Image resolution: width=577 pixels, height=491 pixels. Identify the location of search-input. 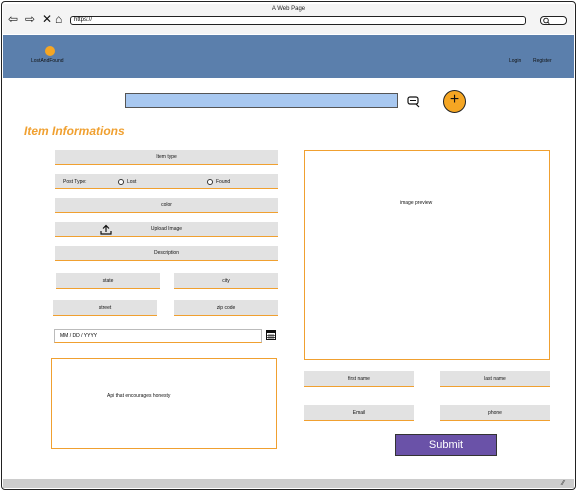
(261, 100).